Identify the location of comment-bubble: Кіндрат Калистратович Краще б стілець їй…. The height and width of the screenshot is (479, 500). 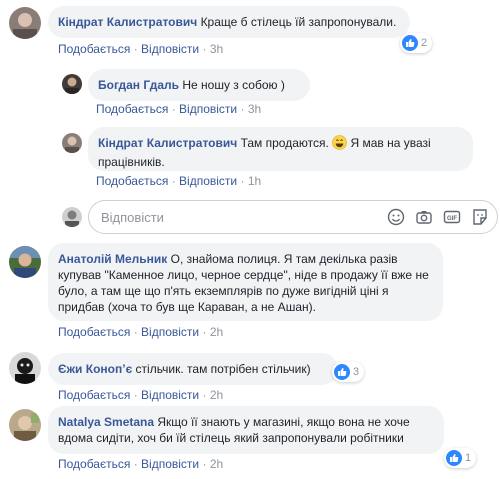
(229, 22).